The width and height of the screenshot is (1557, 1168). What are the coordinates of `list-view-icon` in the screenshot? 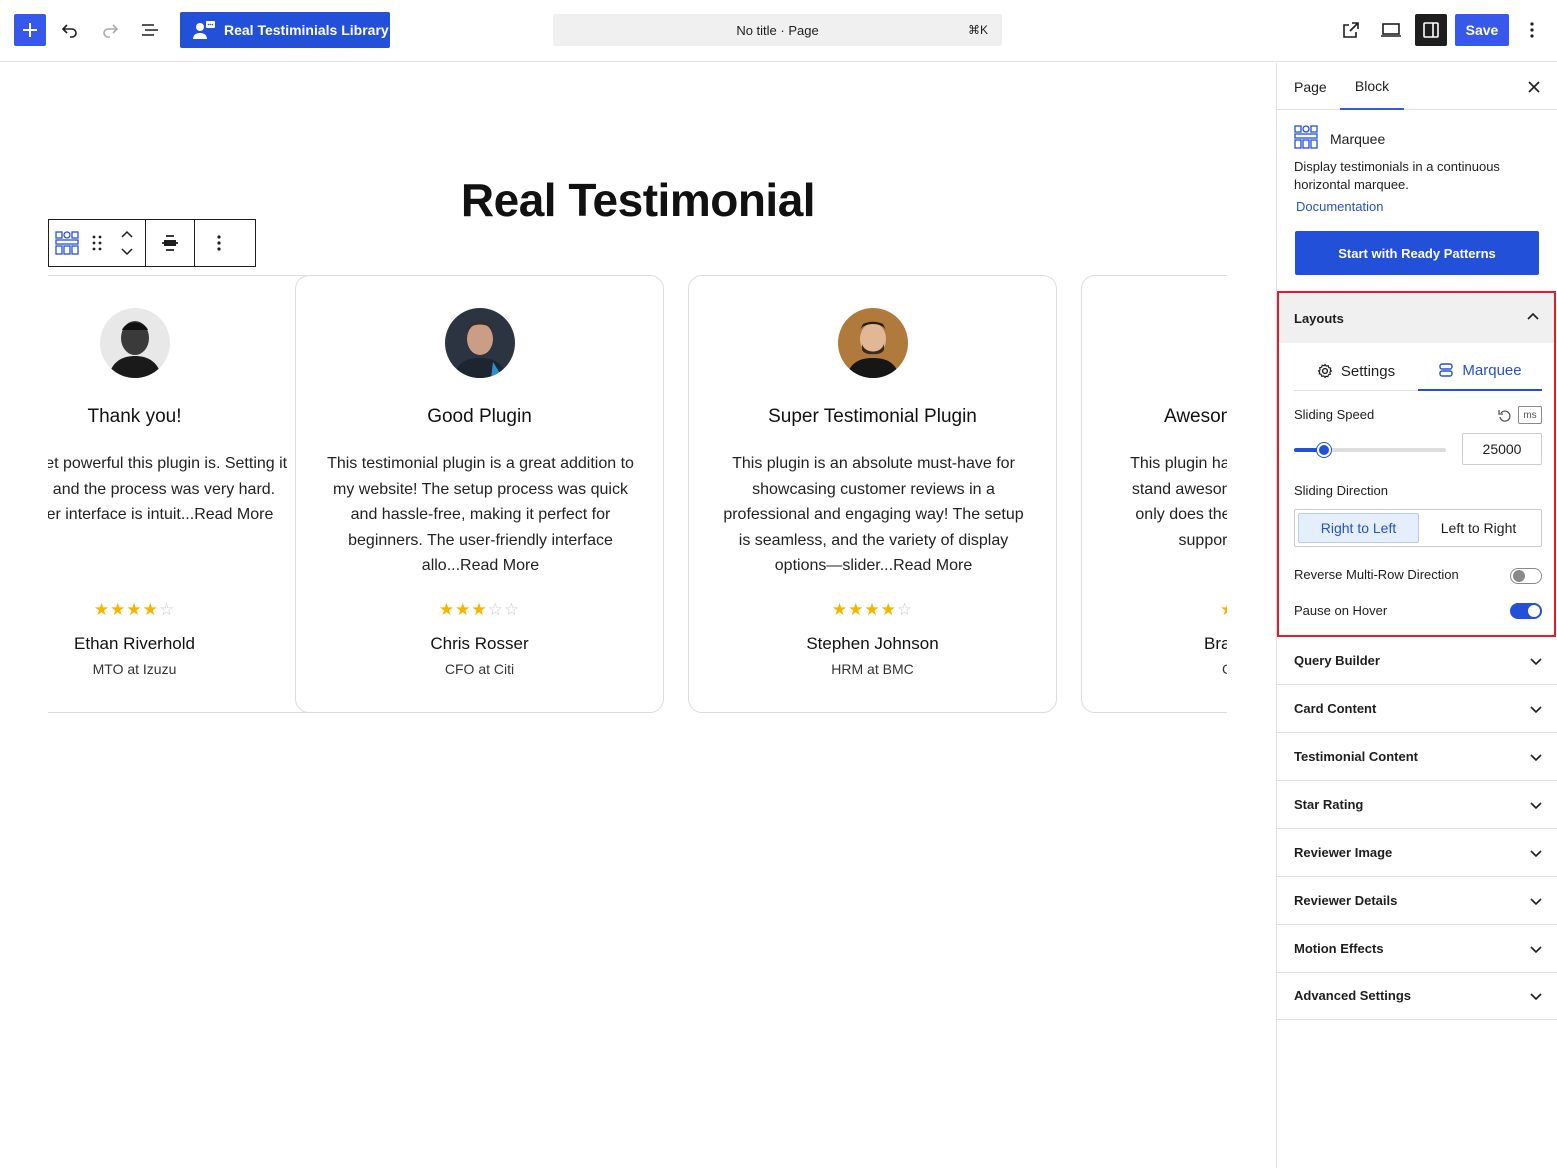 It's located at (150, 30).